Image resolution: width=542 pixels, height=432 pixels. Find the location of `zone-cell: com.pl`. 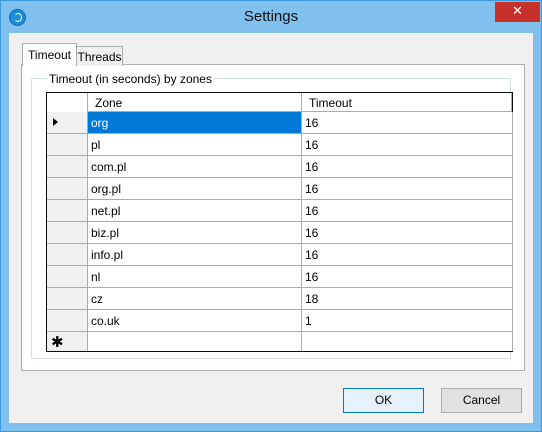

zone-cell: com.pl is located at coordinates (195, 167).